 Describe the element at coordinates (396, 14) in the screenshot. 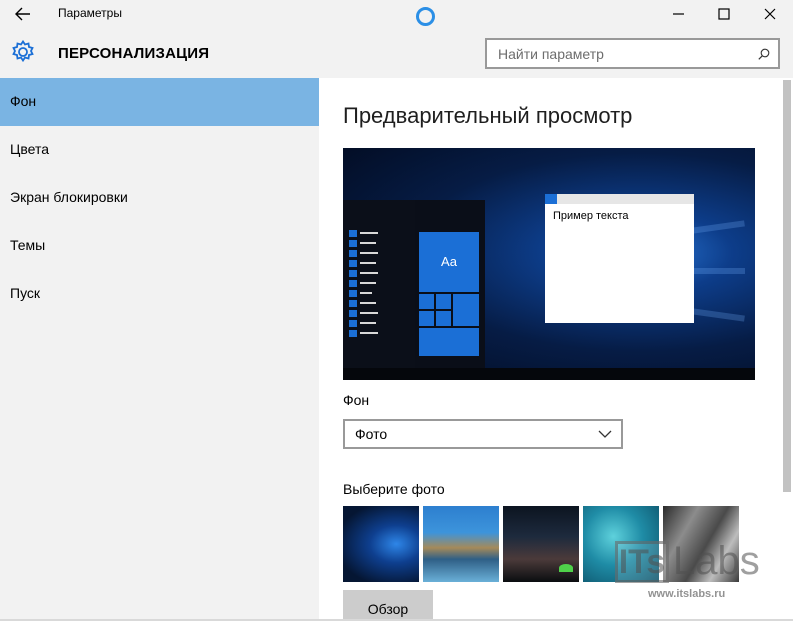

I see `title-bar: Параметры` at that location.